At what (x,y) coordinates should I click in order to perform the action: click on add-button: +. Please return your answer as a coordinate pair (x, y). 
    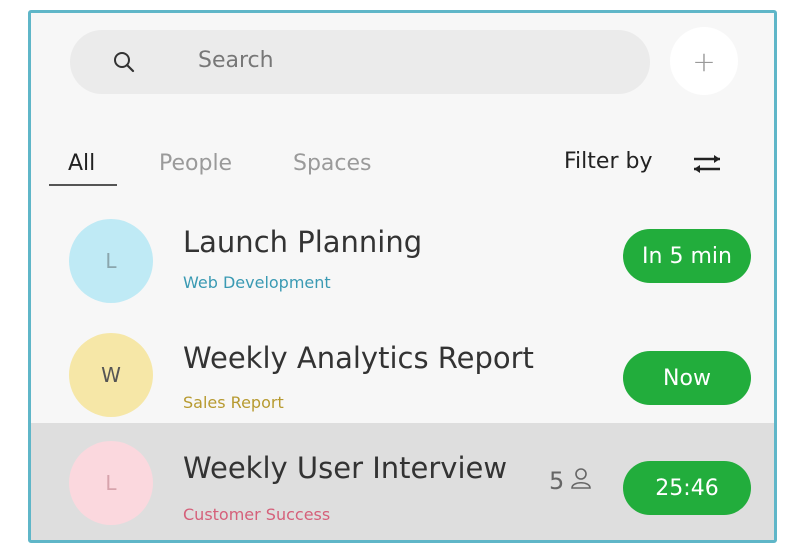
    Looking at the image, I should click on (704, 61).